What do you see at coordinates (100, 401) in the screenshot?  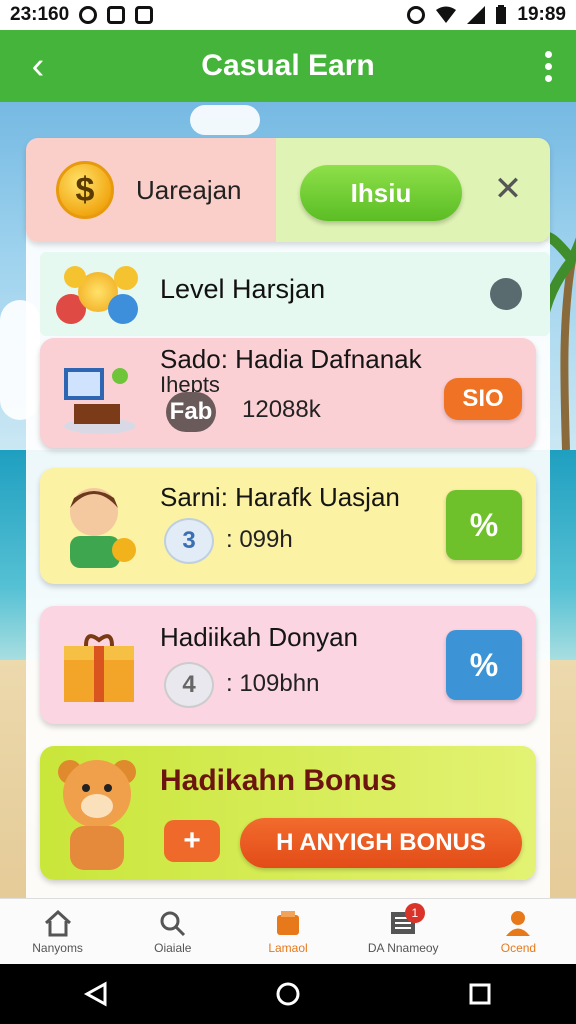 I see `computer-cake-icon` at bounding box center [100, 401].